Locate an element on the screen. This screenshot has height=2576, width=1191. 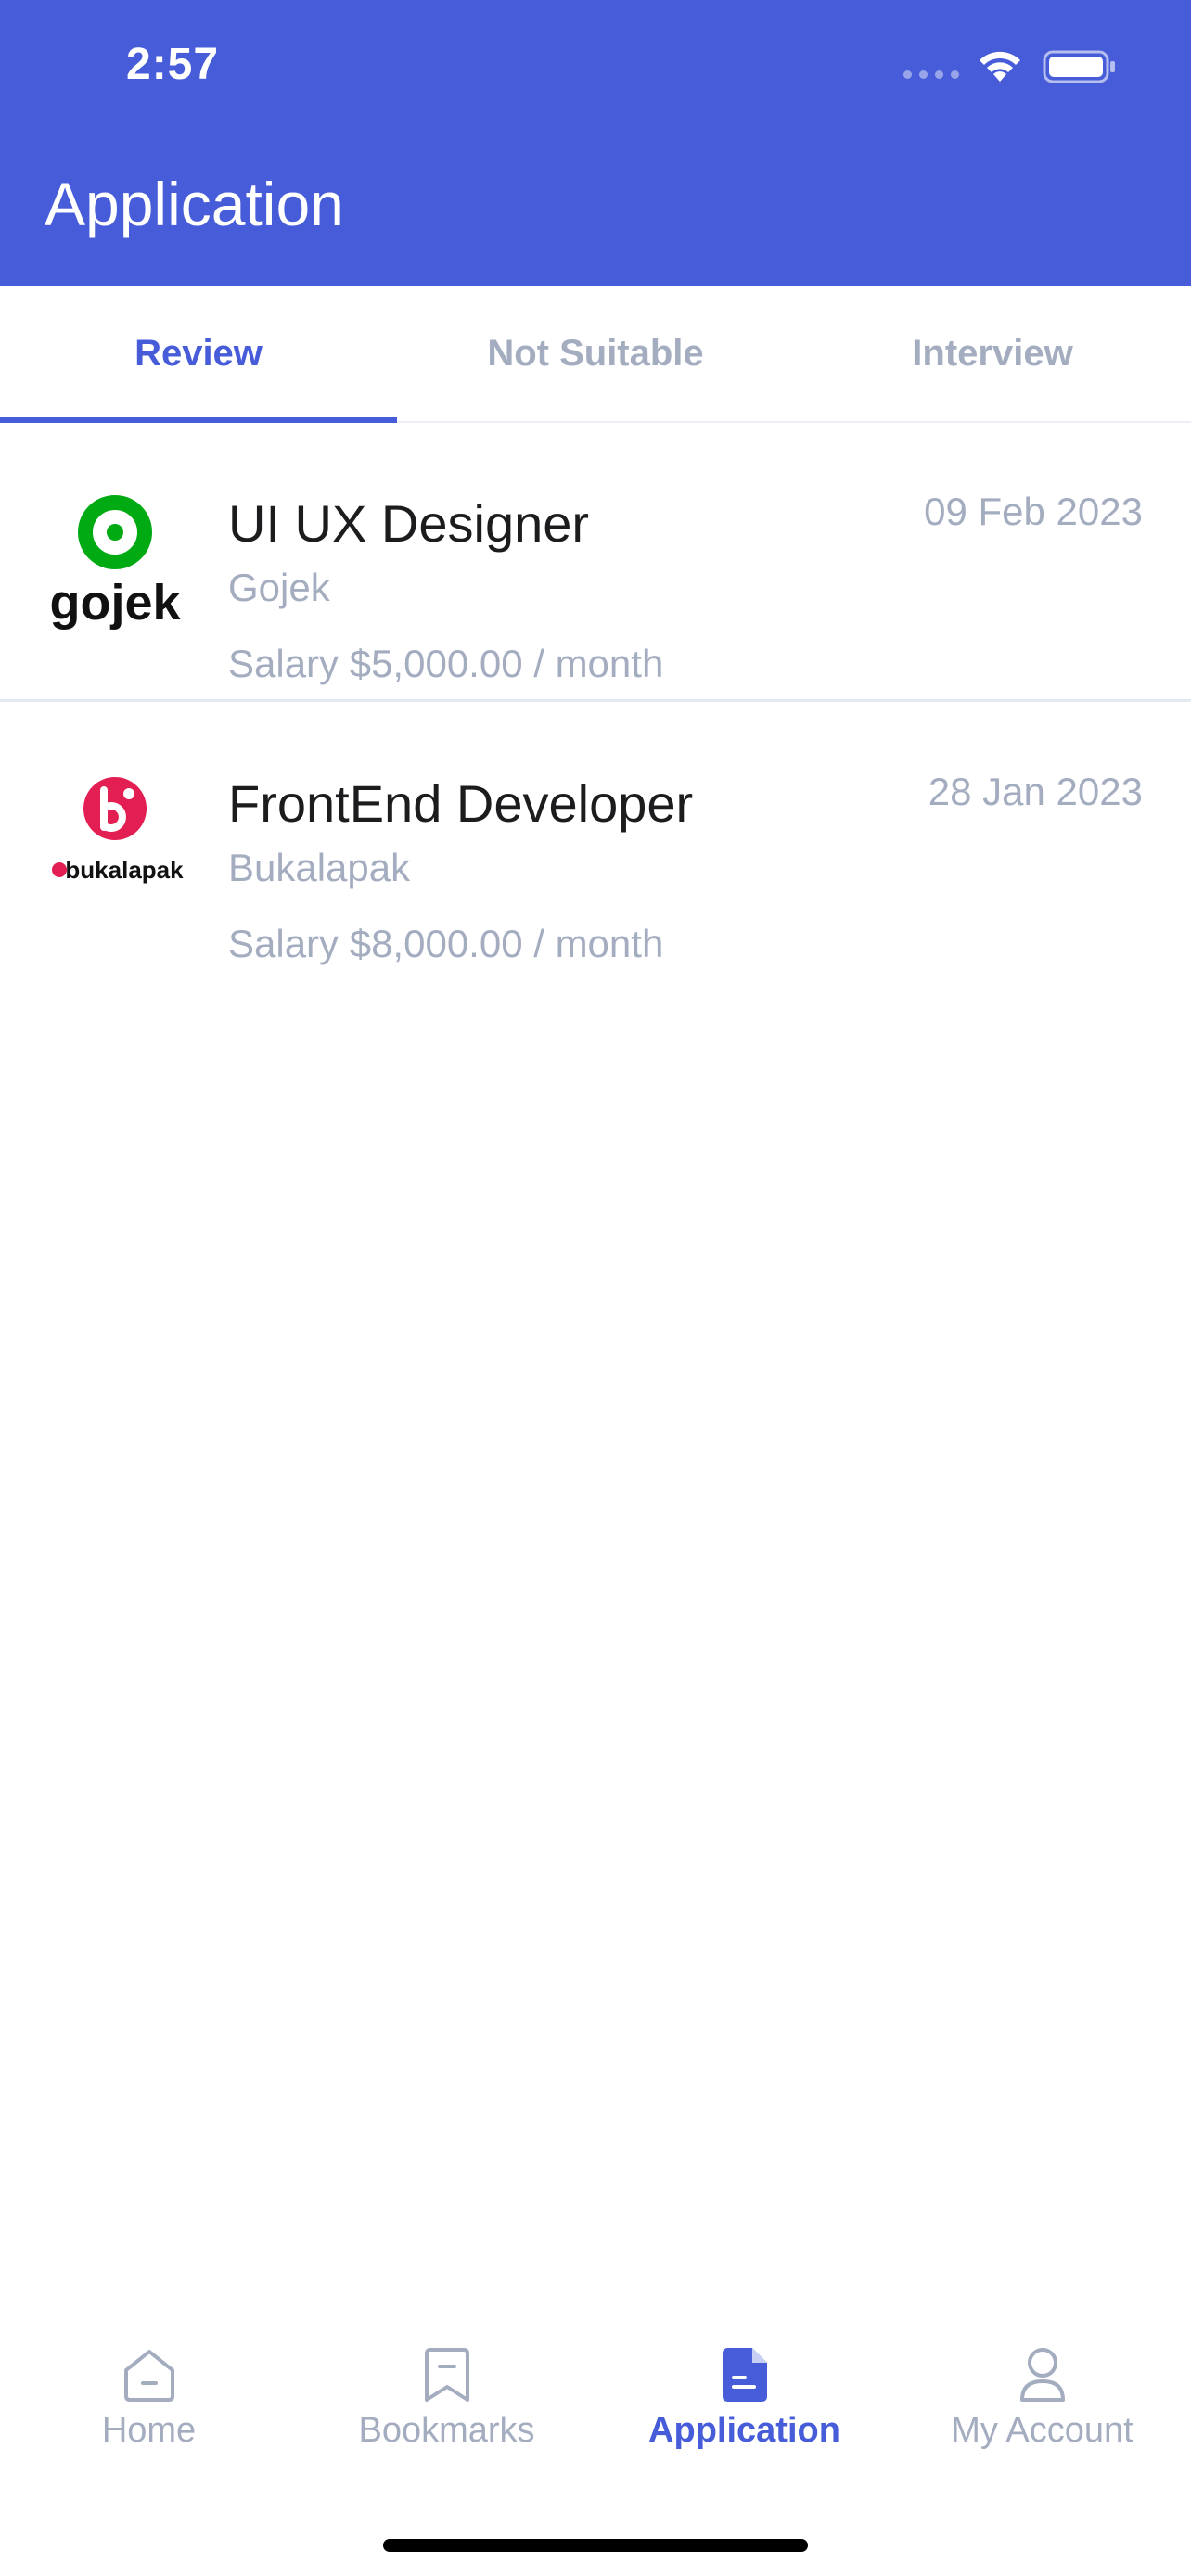
app-header: 2:57 Application is located at coordinates (595, 143).